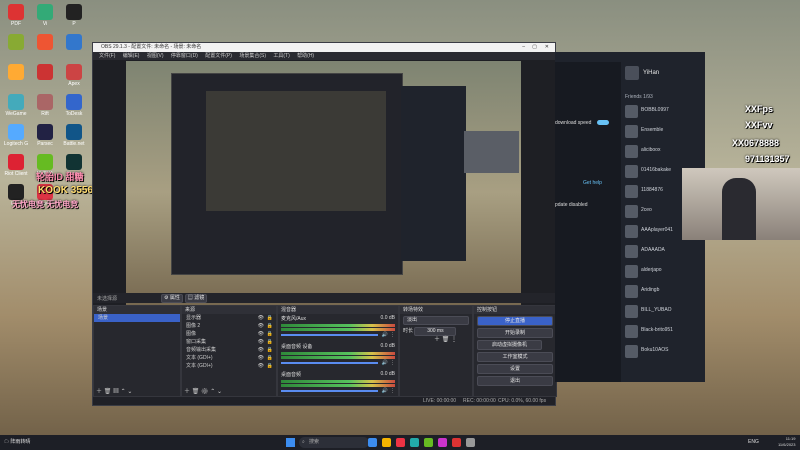 The height and width of the screenshot is (450, 800). Describe the element at coordinates (515, 369) in the screenshot. I see `settings-button: 设置` at that location.